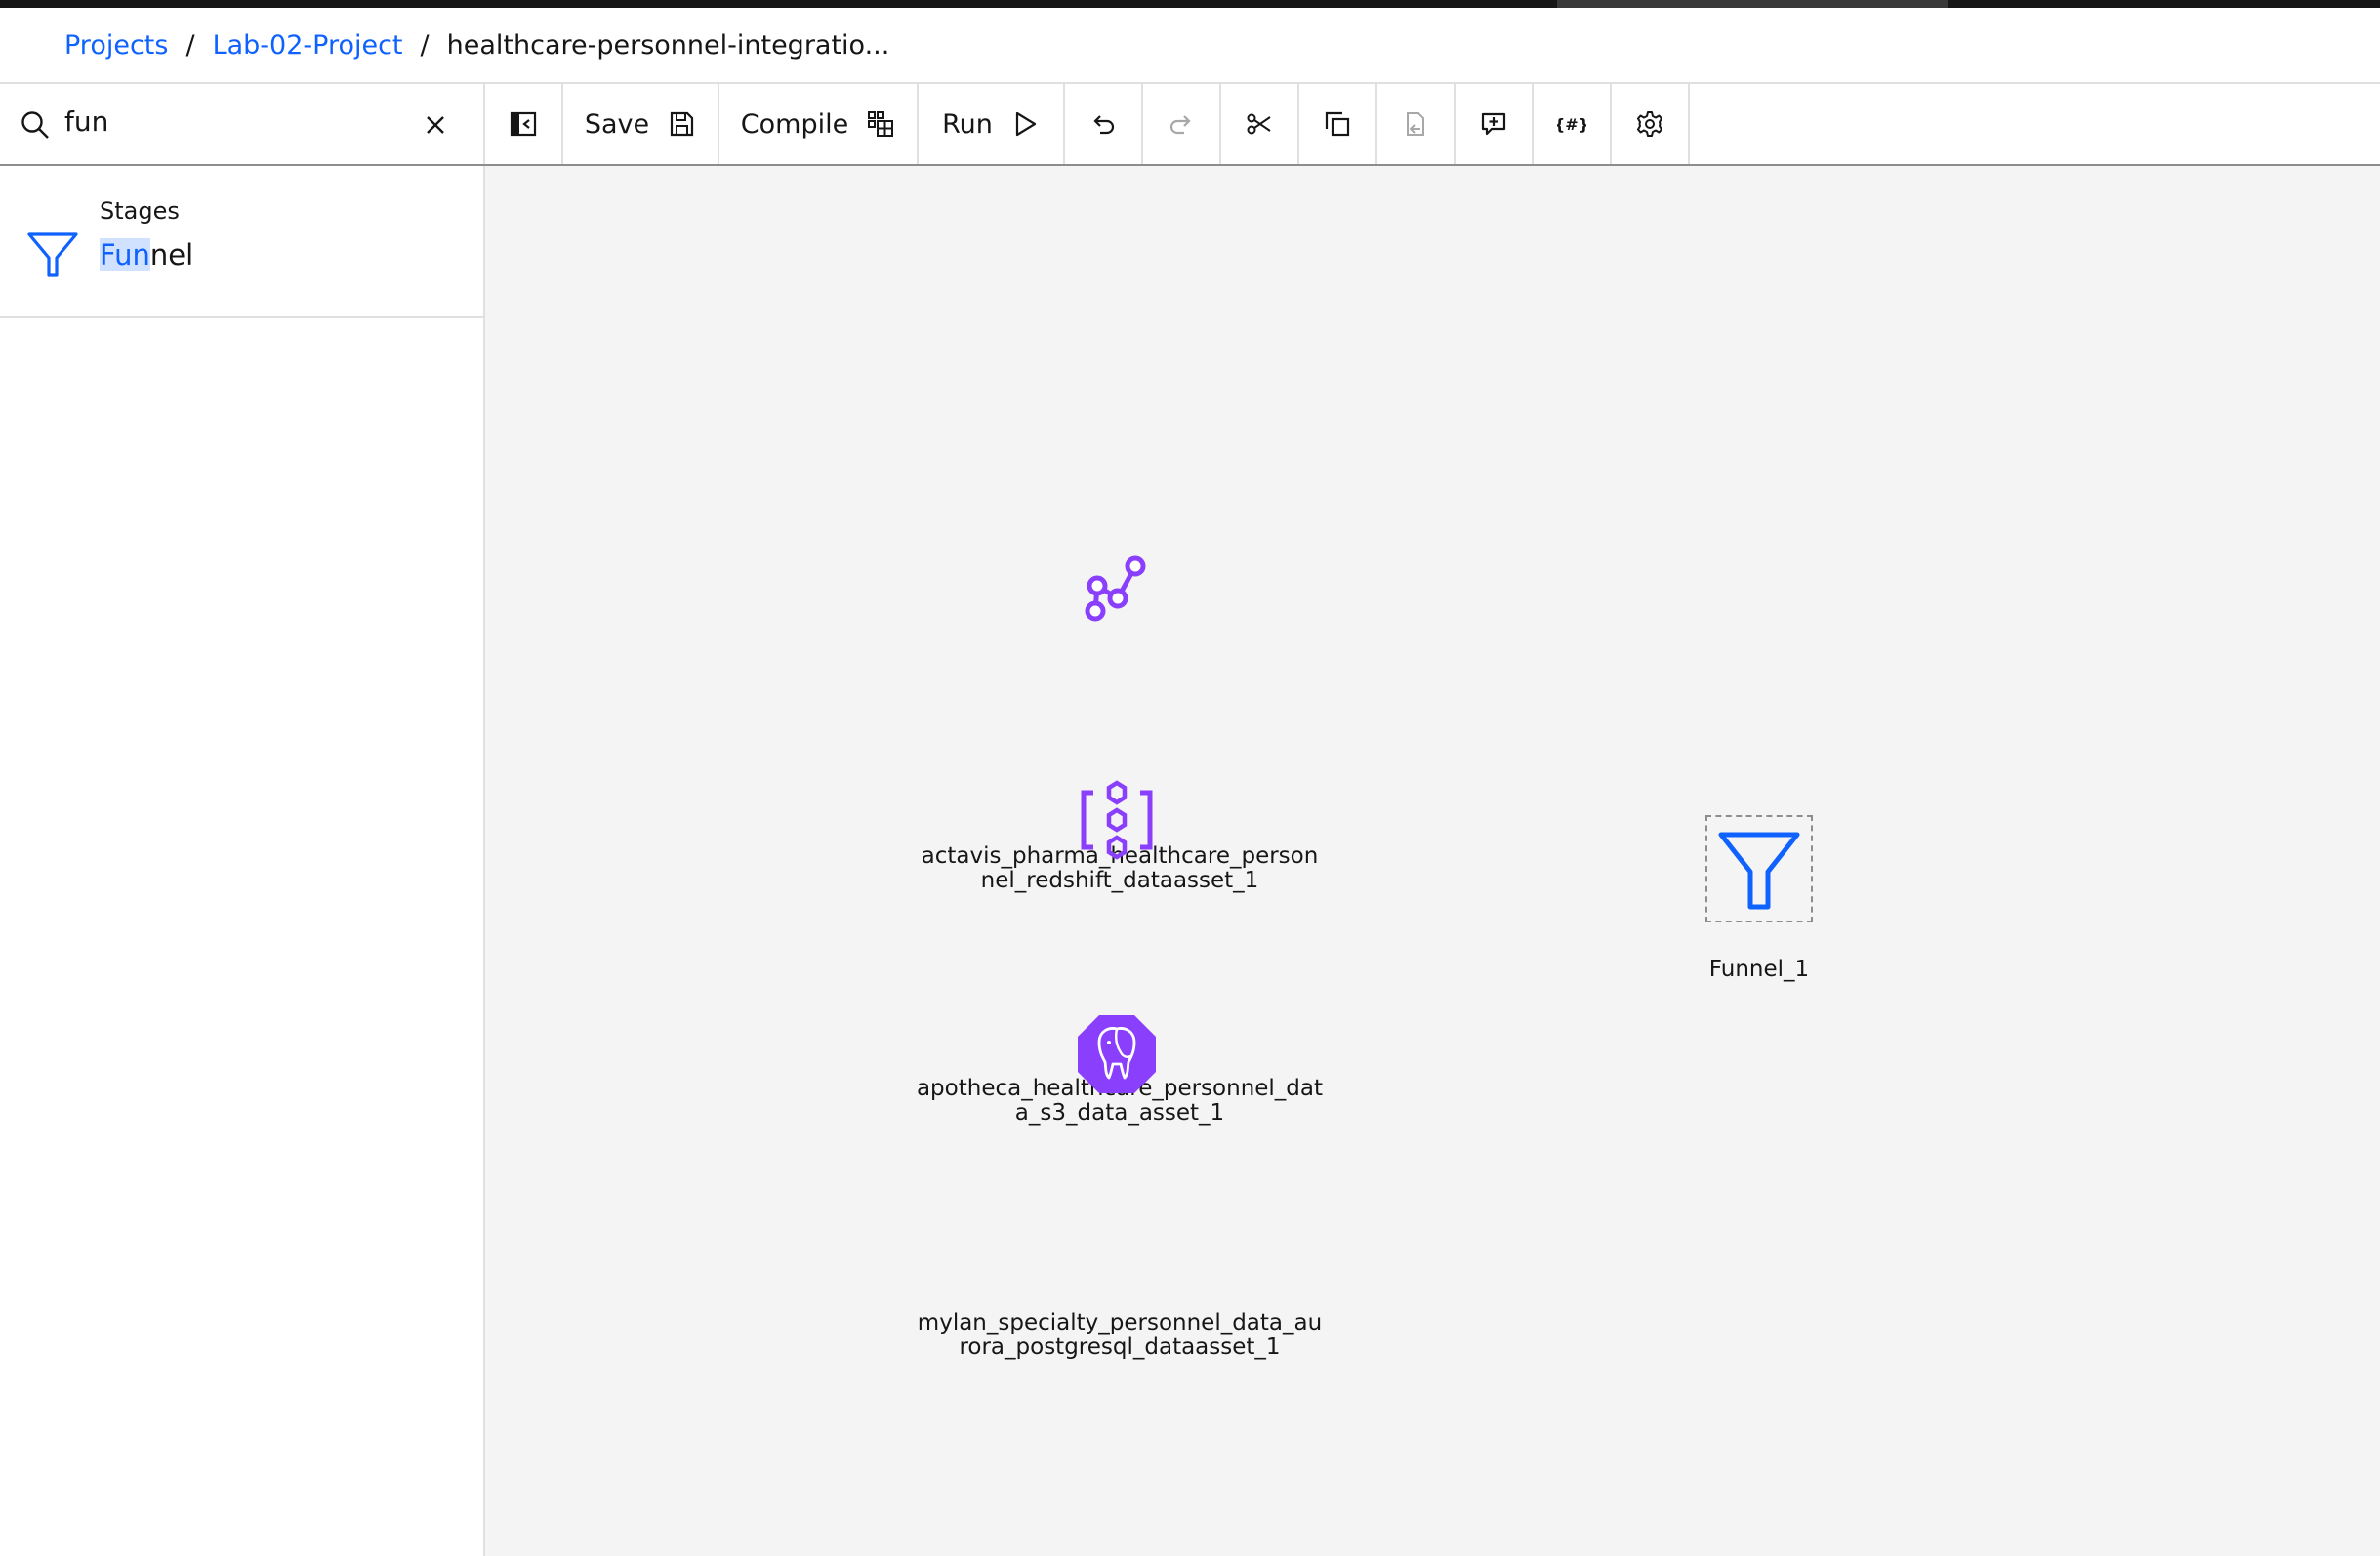 This screenshot has width=2380, height=1556. I want to click on breadcrumb-project-link: Lab-02-Project, so click(308, 45).